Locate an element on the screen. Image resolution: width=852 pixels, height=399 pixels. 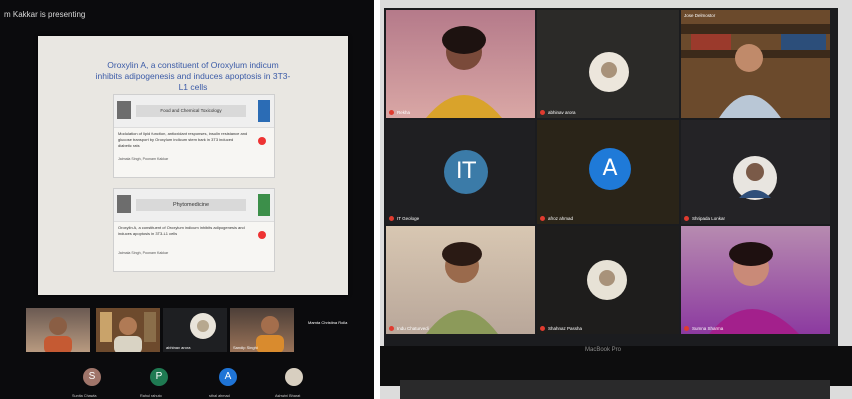
participant-name: IT Geologe is located at coordinates (408, 218).